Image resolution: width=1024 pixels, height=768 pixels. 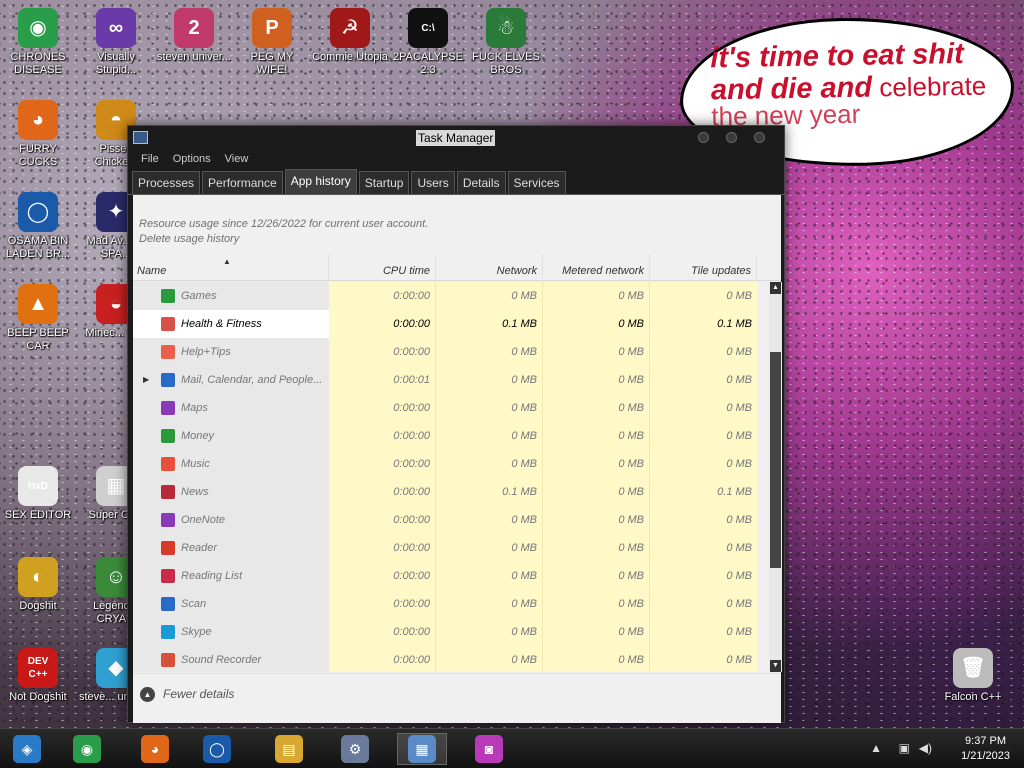 I want to click on table-row: Music 0:00:00 0 MB 0 MB 0 MB, so click(x=450, y=464).